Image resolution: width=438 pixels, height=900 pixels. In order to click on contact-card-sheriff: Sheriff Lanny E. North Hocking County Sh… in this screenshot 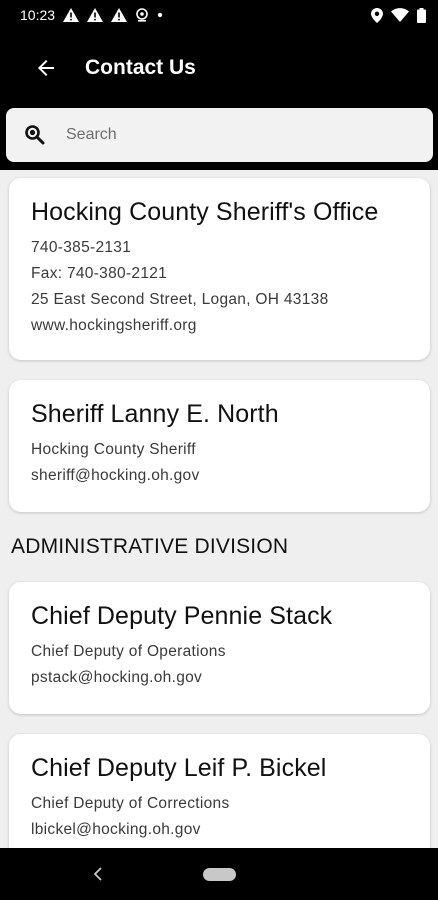, I will do `click(219, 446)`.